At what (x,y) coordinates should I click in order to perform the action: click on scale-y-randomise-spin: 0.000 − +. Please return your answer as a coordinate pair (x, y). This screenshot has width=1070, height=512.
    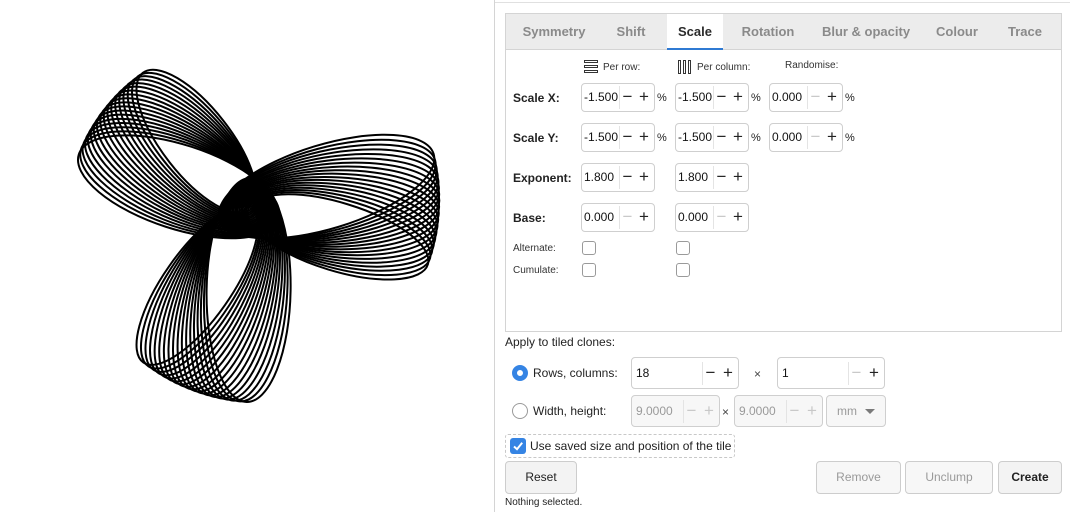
    Looking at the image, I should click on (806, 137).